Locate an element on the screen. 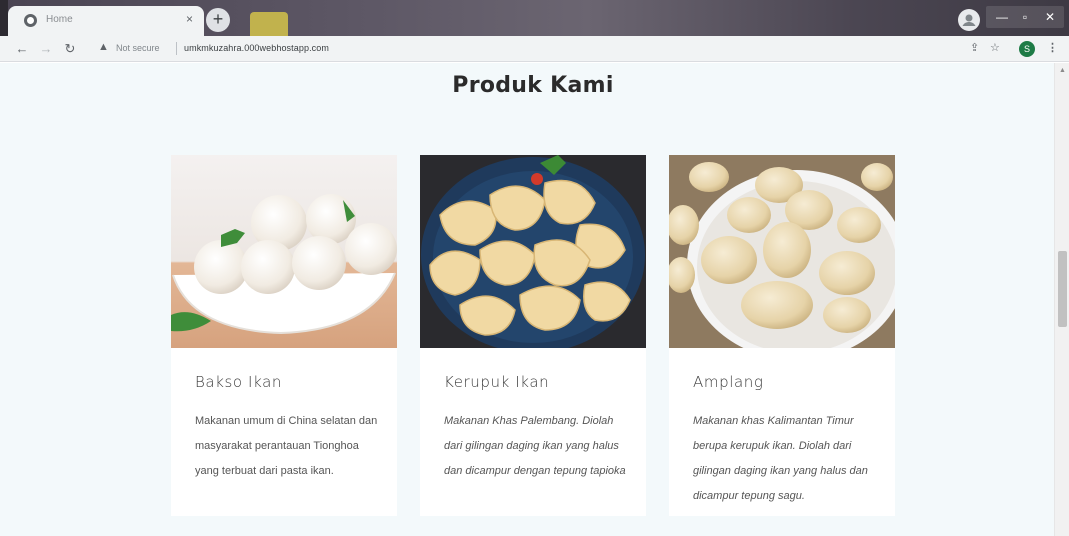 This screenshot has width=1069, height=536. share-icon: ⇪ is located at coordinates (974, 47).